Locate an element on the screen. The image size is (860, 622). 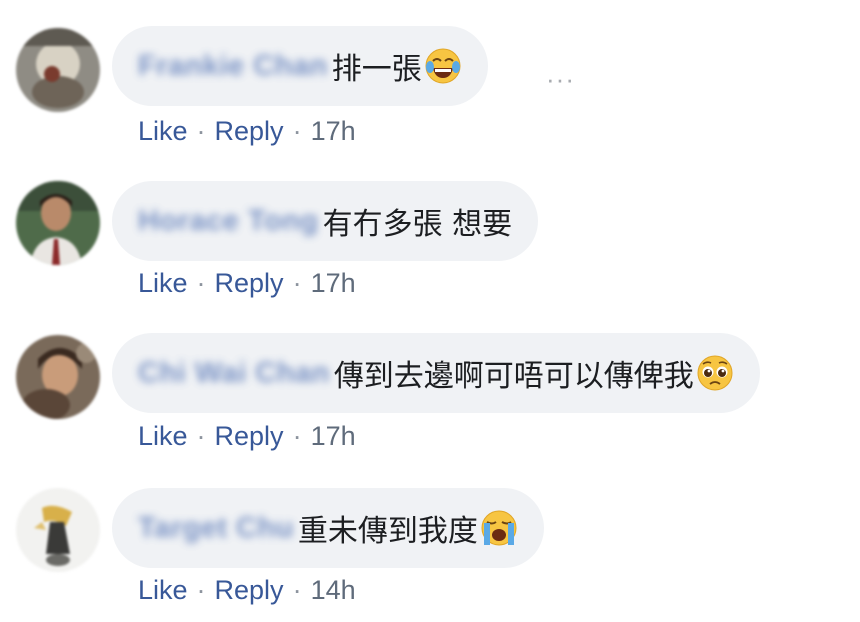
loudly-crying-face-icon is located at coordinates (499, 528).